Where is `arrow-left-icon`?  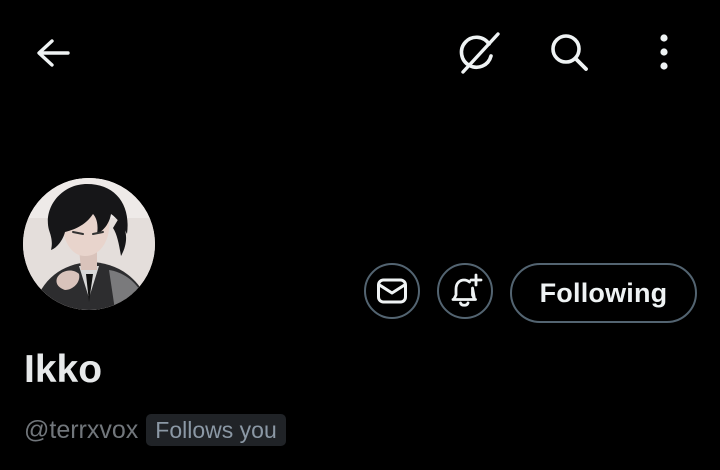 arrow-left-icon is located at coordinates (53, 53).